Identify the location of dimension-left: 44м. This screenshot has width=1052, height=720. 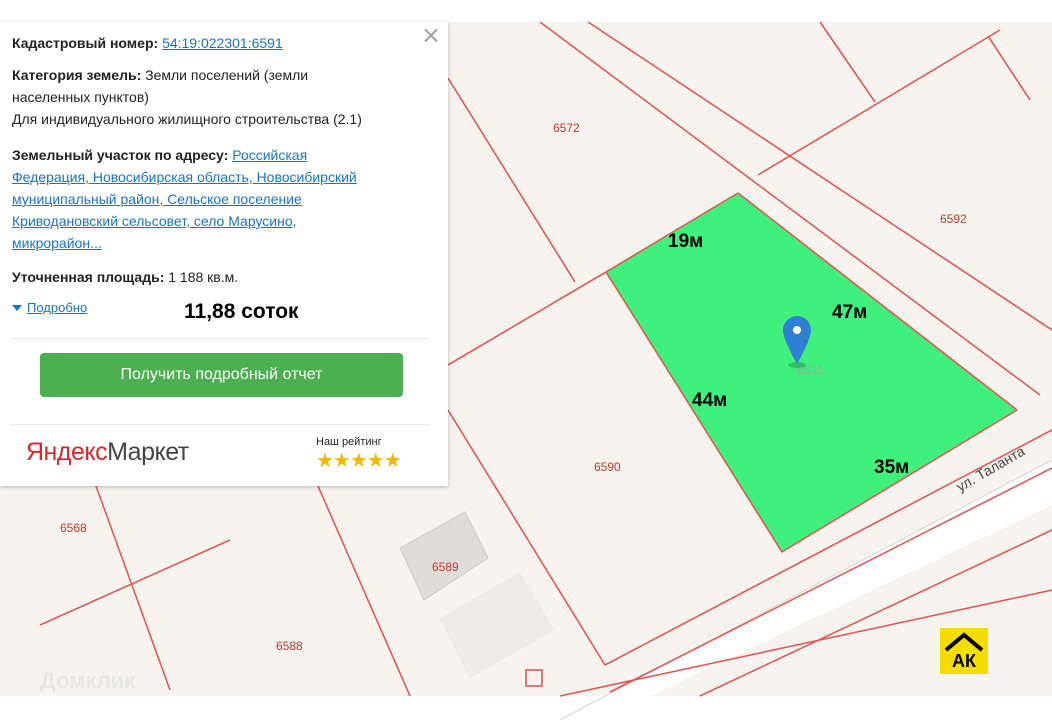
(709, 400).